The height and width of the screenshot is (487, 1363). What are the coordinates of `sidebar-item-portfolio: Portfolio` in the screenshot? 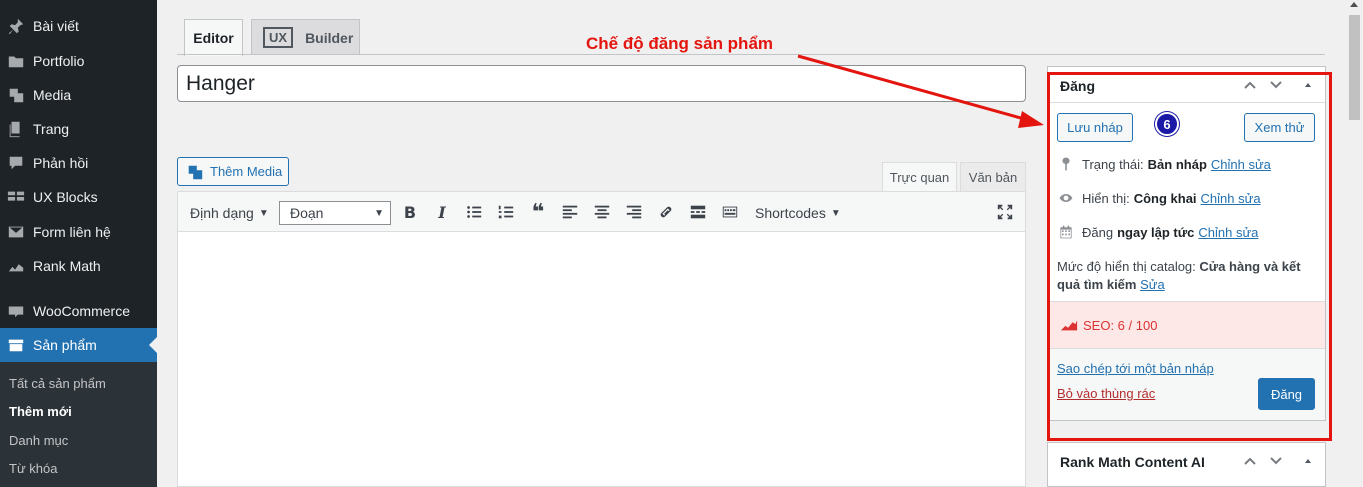 It's located at (78, 61).